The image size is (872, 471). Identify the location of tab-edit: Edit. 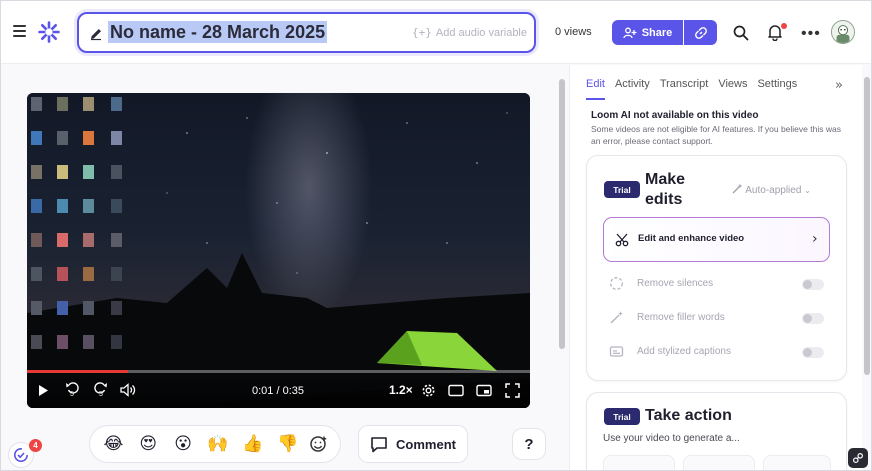
(595, 89).